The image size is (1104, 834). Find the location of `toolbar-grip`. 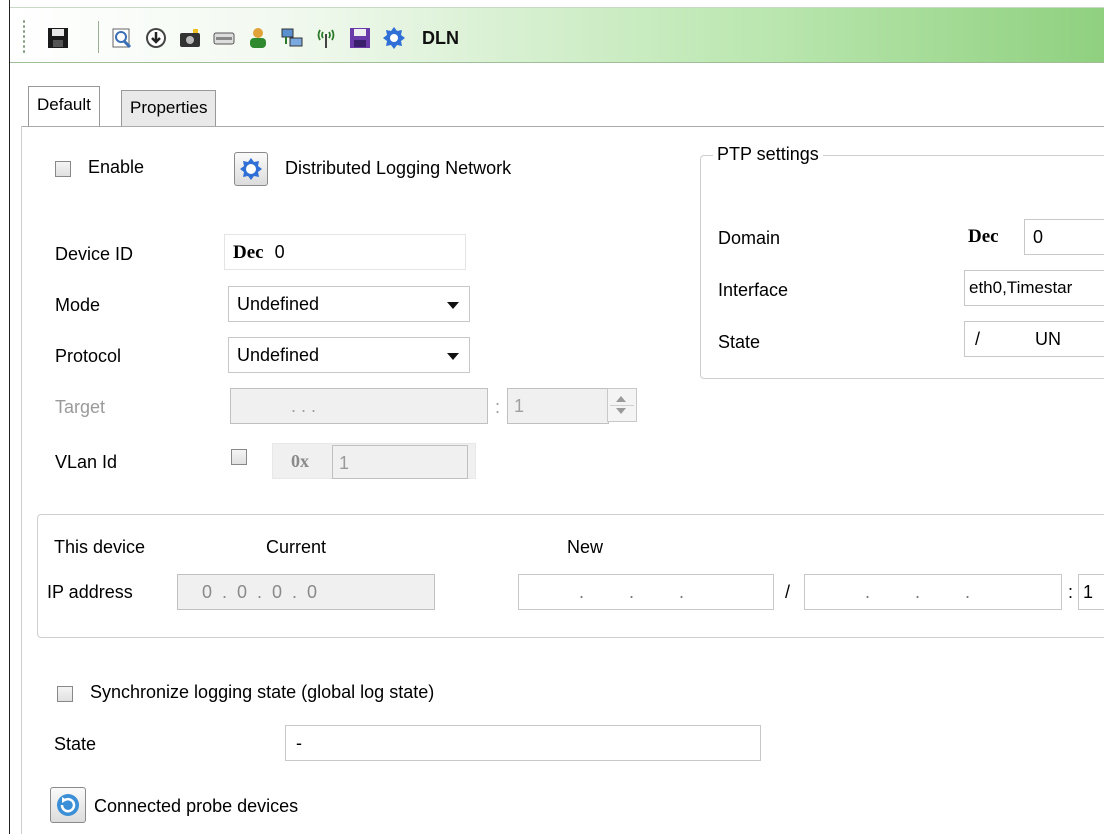

toolbar-grip is located at coordinates (24, 37).